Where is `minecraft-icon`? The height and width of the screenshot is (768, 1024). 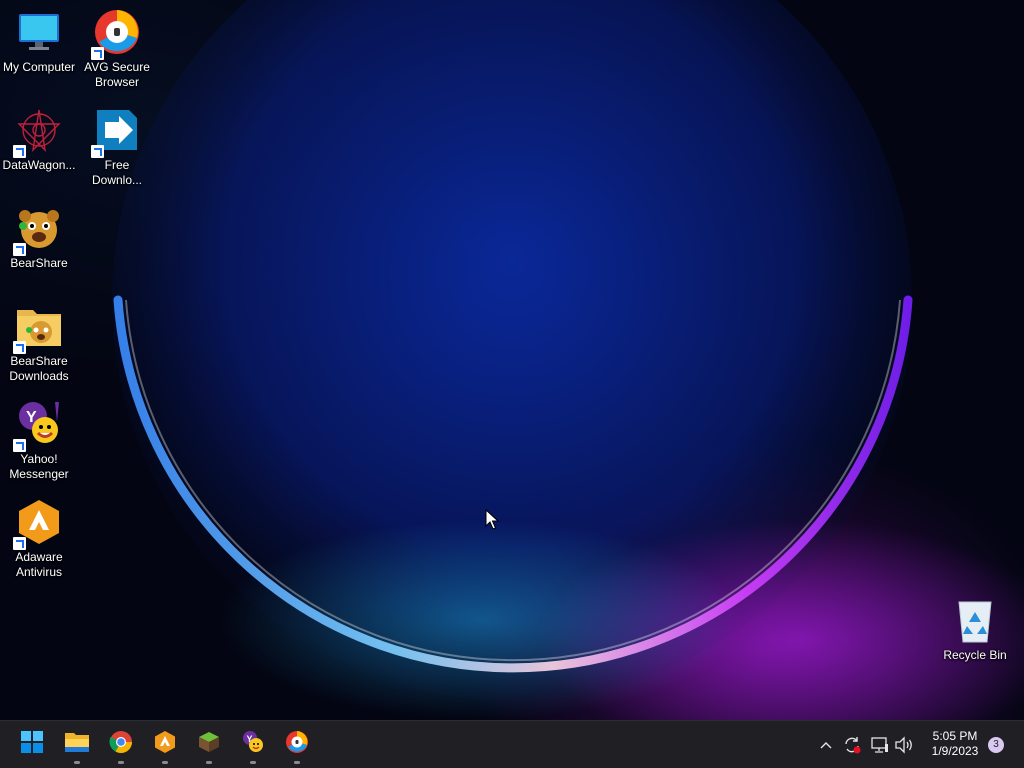
minecraft-icon is located at coordinates (209, 744).